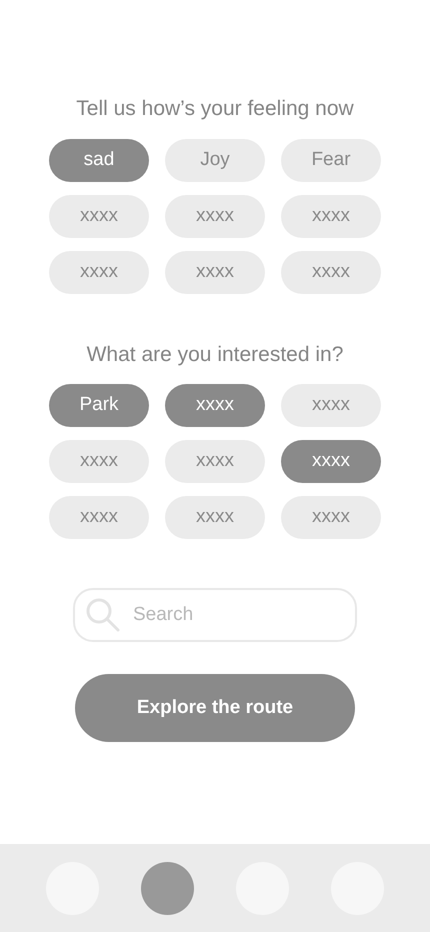  Describe the element at coordinates (215, 355) in the screenshot. I see `section-title: What are you interested in?` at that location.